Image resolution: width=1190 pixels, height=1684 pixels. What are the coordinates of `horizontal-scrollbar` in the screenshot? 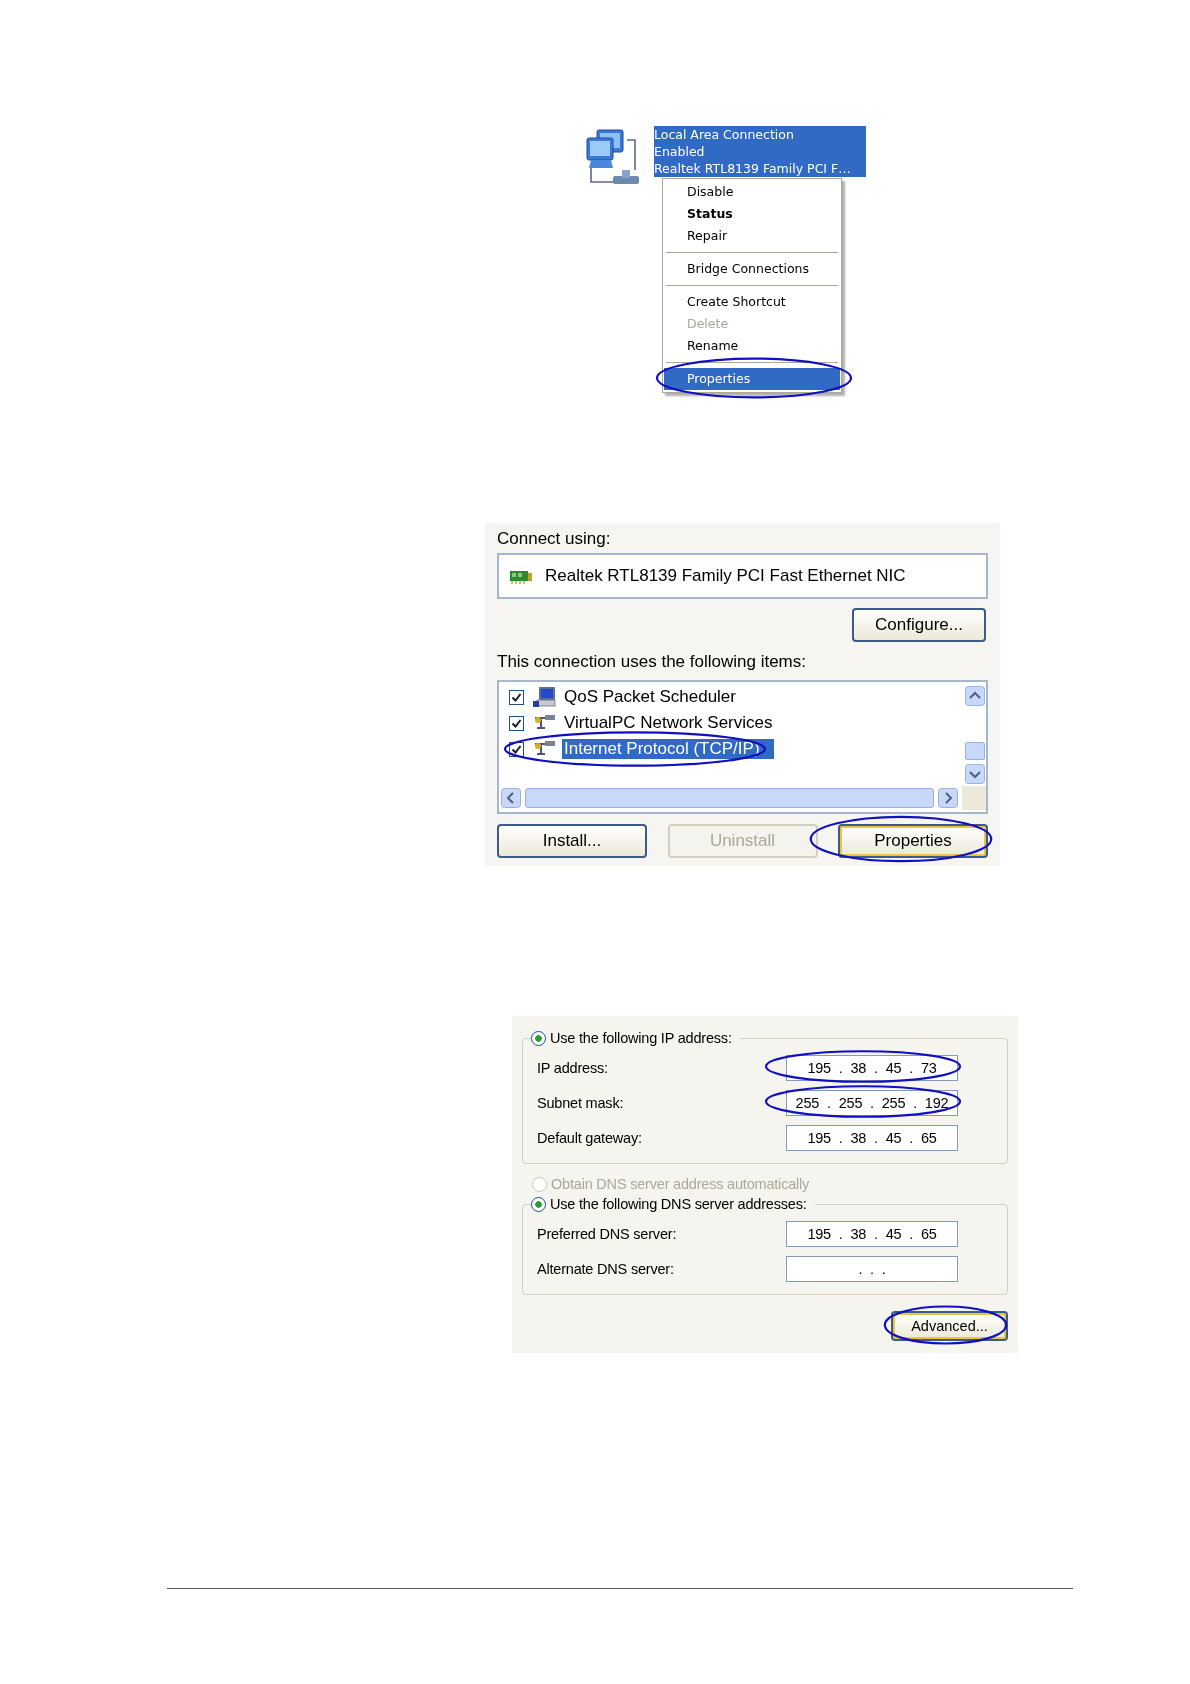 It's located at (742, 798).